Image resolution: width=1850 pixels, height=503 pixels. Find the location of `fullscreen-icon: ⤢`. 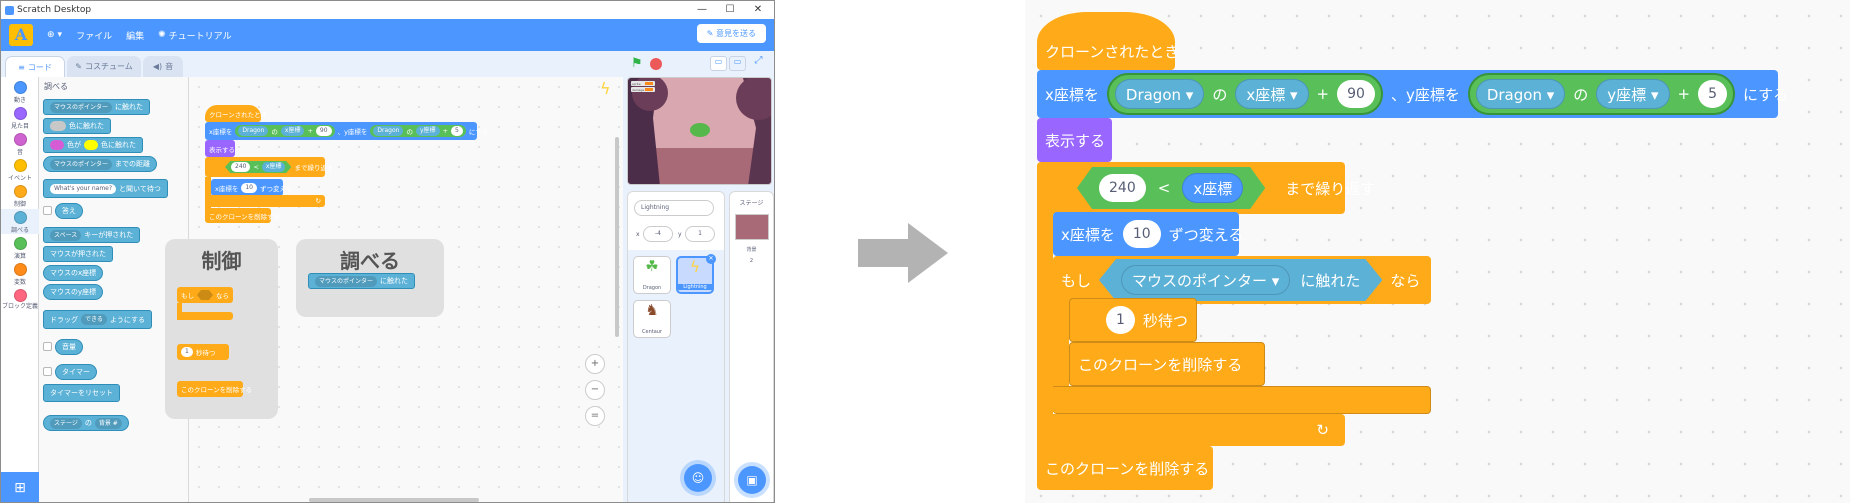

fullscreen-icon: ⤢ is located at coordinates (758, 63).